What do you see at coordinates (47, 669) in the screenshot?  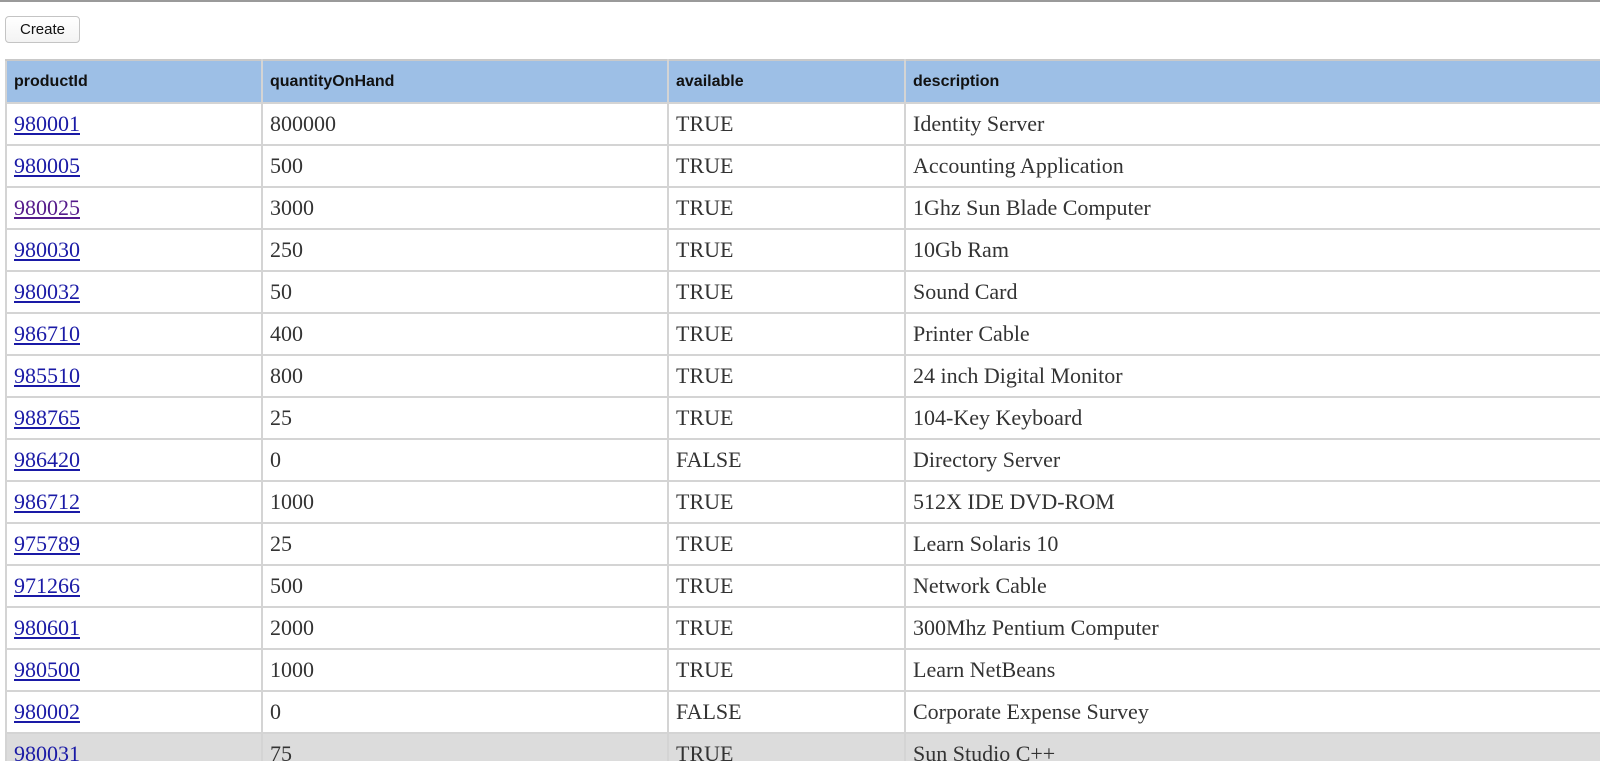 I see `productid-link: 980500` at bounding box center [47, 669].